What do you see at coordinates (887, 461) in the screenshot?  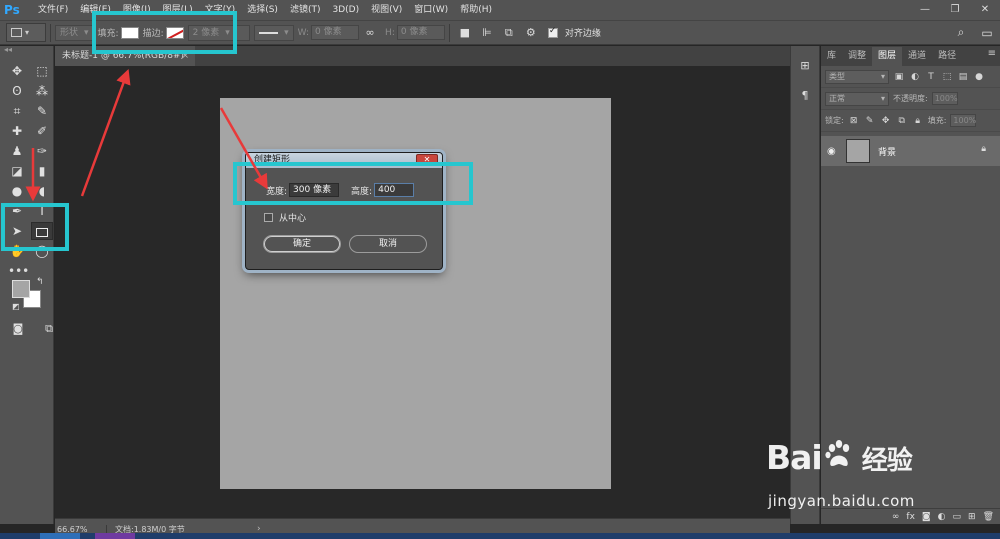 I see `watermark-brand-b: 经验` at bounding box center [887, 461].